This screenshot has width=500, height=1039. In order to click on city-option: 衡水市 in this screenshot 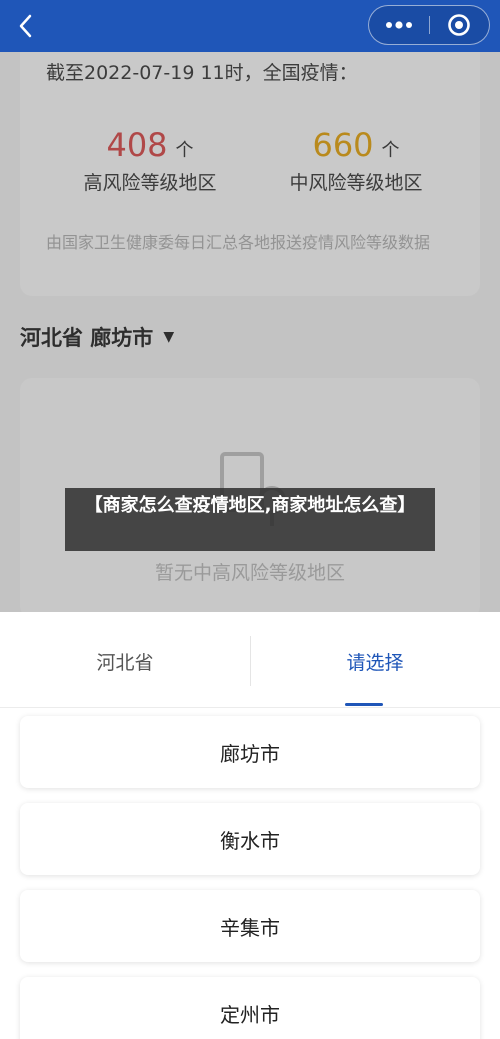, I will do `click(250, 839)`.